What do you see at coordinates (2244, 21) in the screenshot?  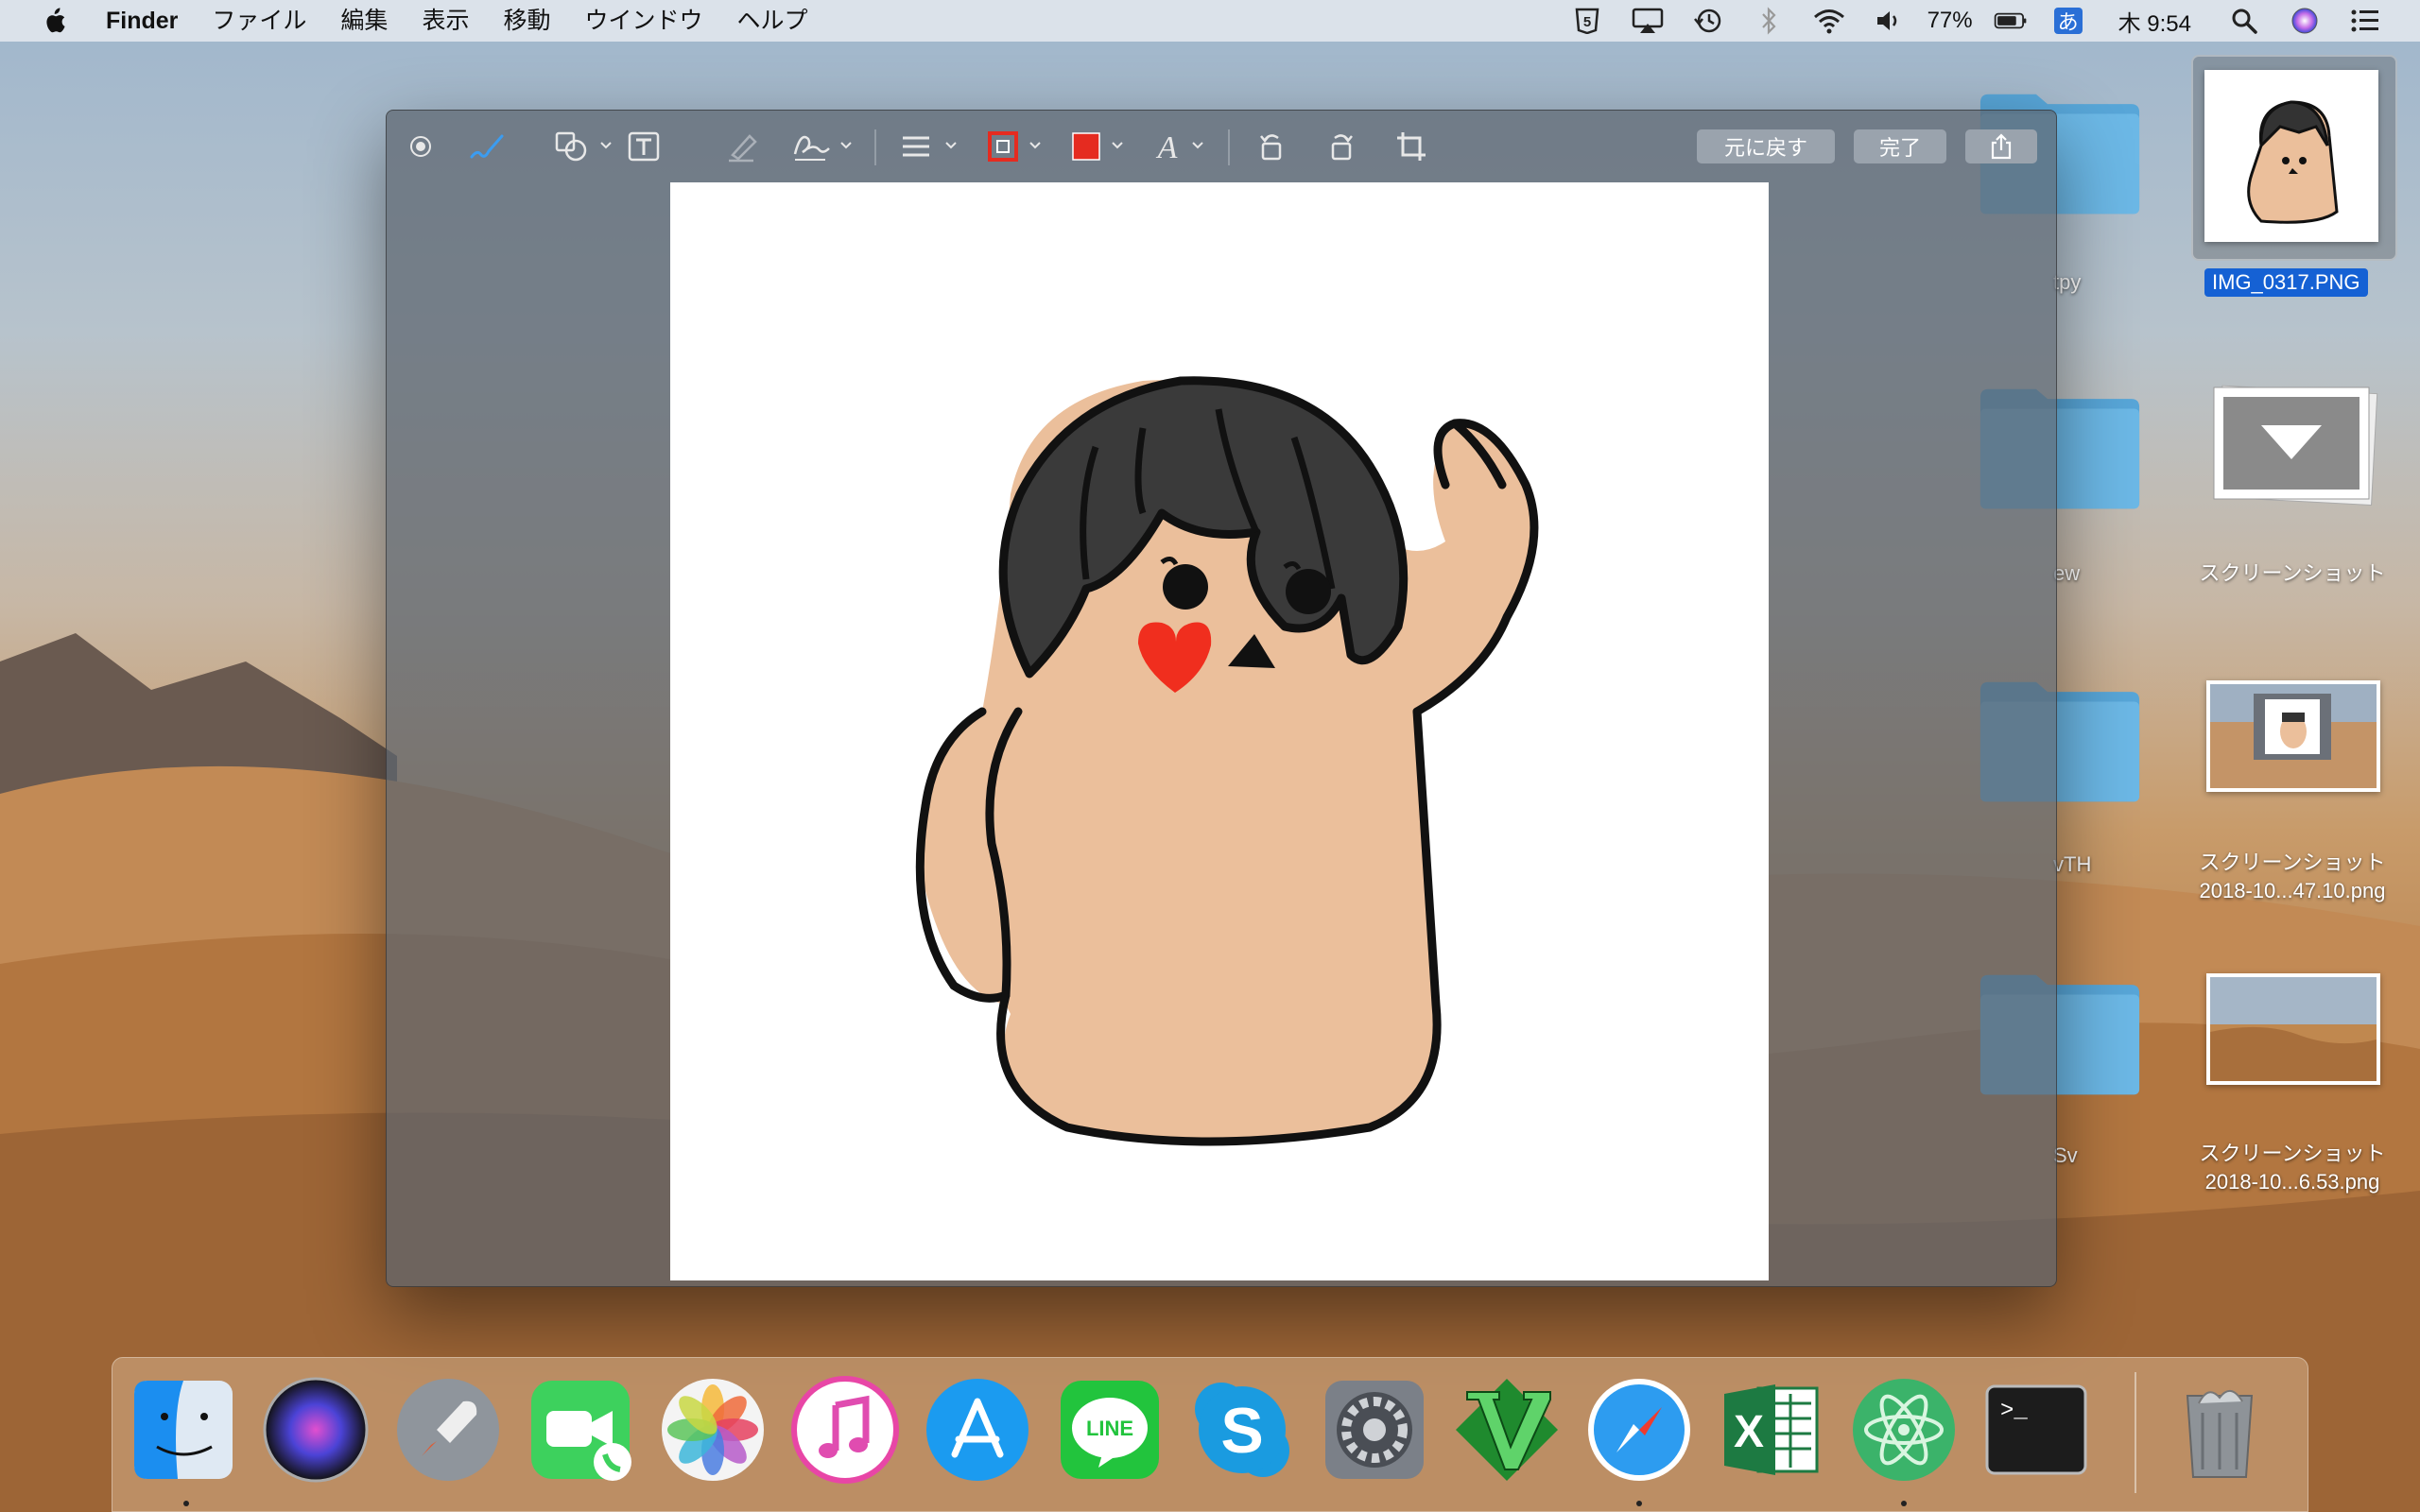 I see `search-icon` at bounding box center [2244, 21].